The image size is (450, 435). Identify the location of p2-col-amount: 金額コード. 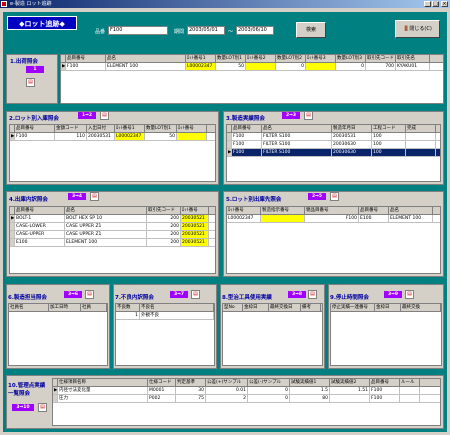
(71, 128).